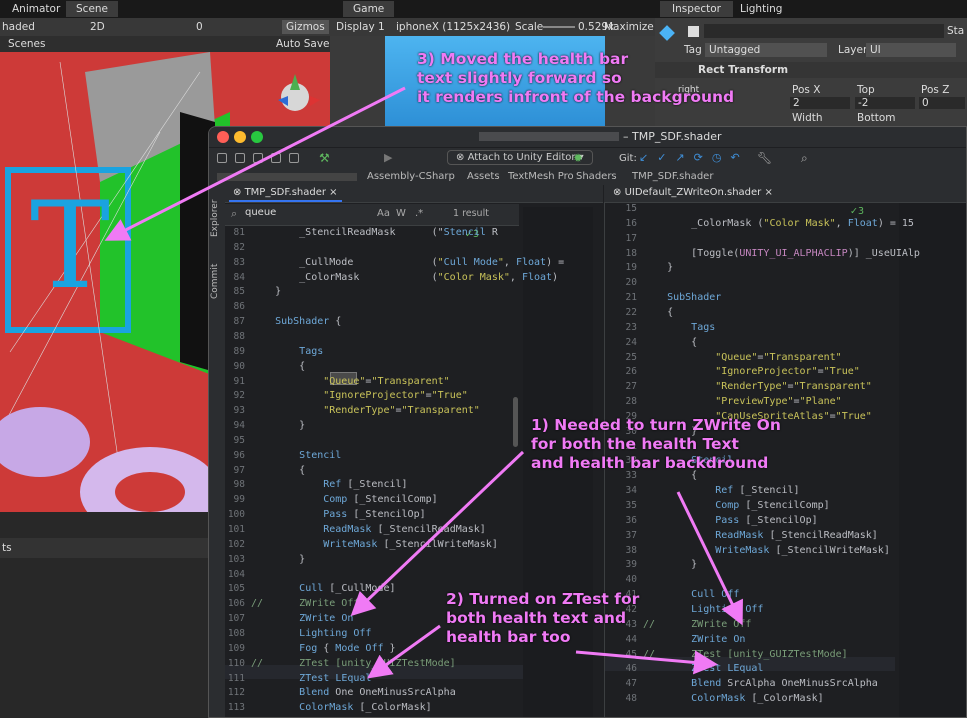 The width and height of the screenshot is (967, 718). Describe the element at coordinates (764, 158) in the screenshot. I see `settings-icon: 🔧︎` at that location.